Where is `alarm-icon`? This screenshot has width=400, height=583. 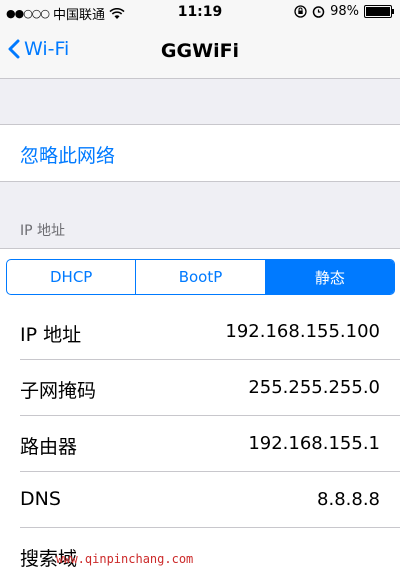 alarm-icon is located at coordinates (318, 12).